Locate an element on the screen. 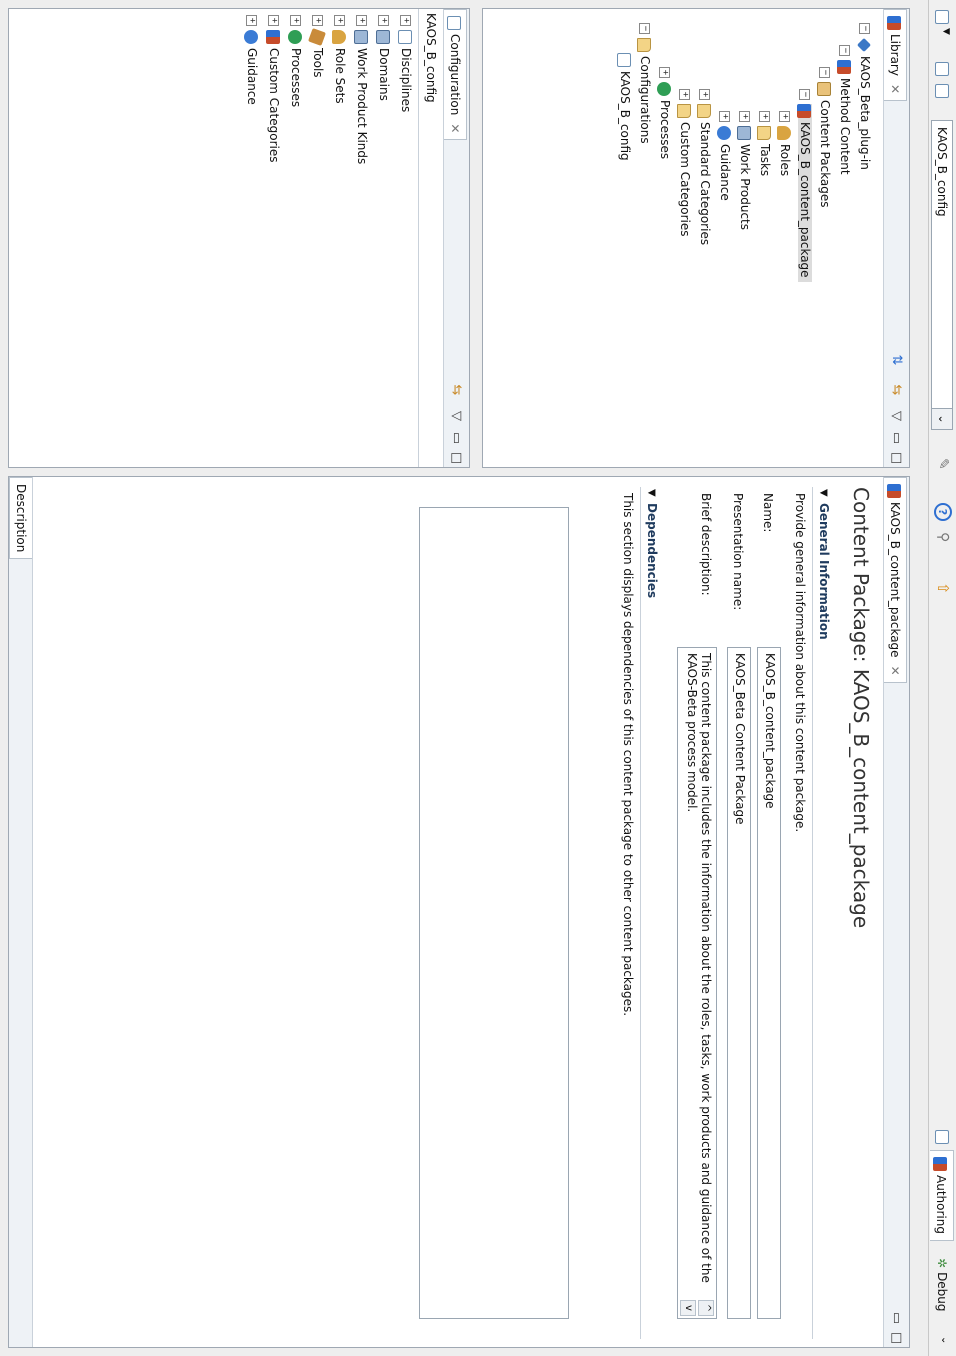  tab-library: Library ✕ is located at coordinates (895, 55).